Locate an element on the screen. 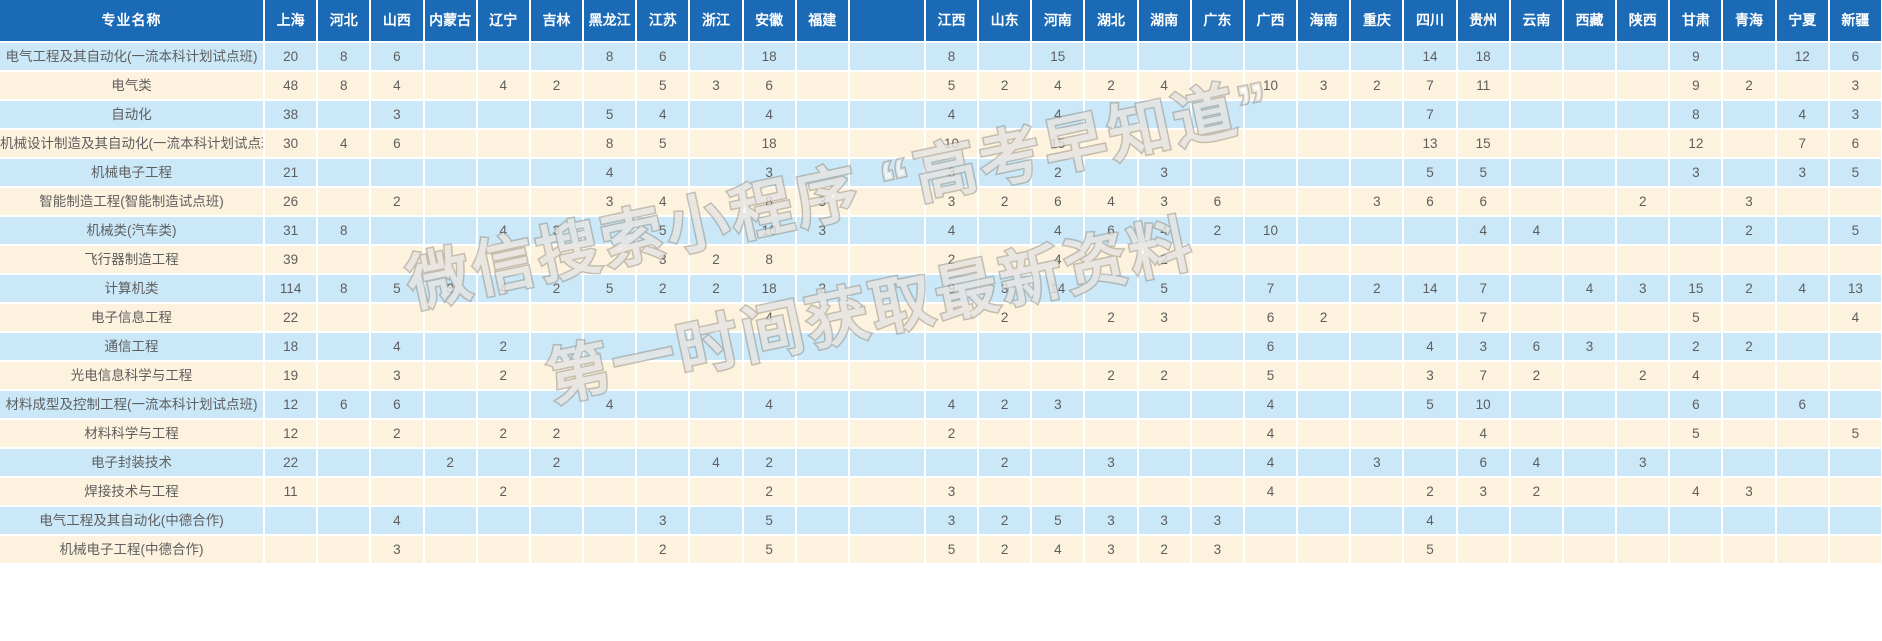  column-header-province: 黑龙江 is located at coordinates (610, 21).